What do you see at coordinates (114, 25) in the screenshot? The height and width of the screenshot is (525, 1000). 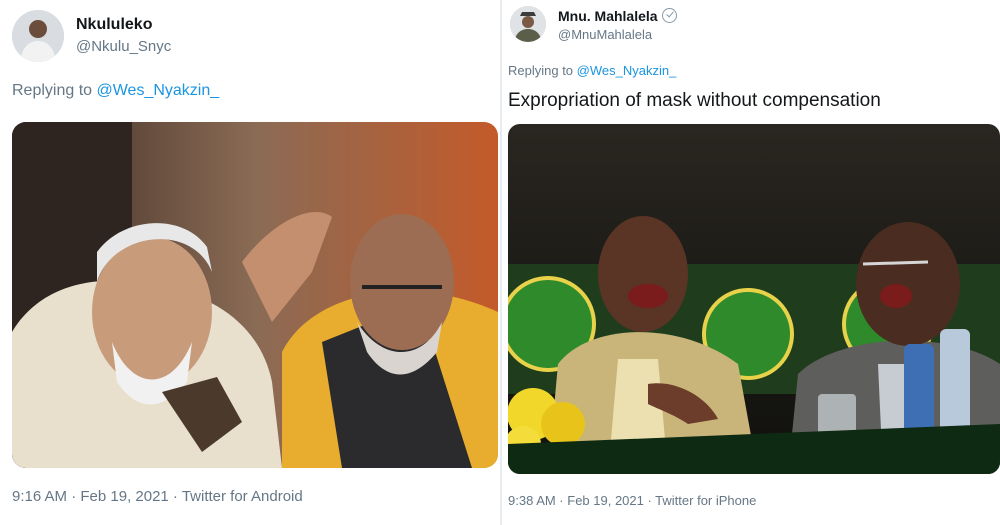 I see `display-name: Nkululeko` at bounding box center [114, 25].